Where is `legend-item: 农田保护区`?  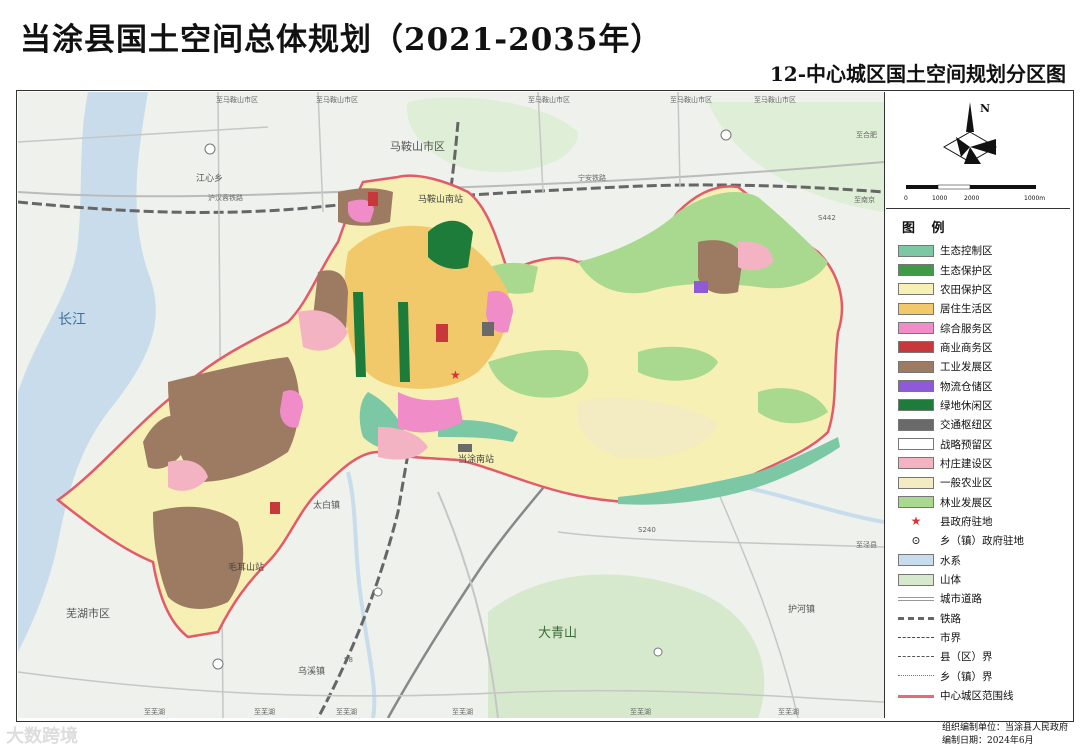 legend-item: 农田保护区 is located at coordinates (961, 289).